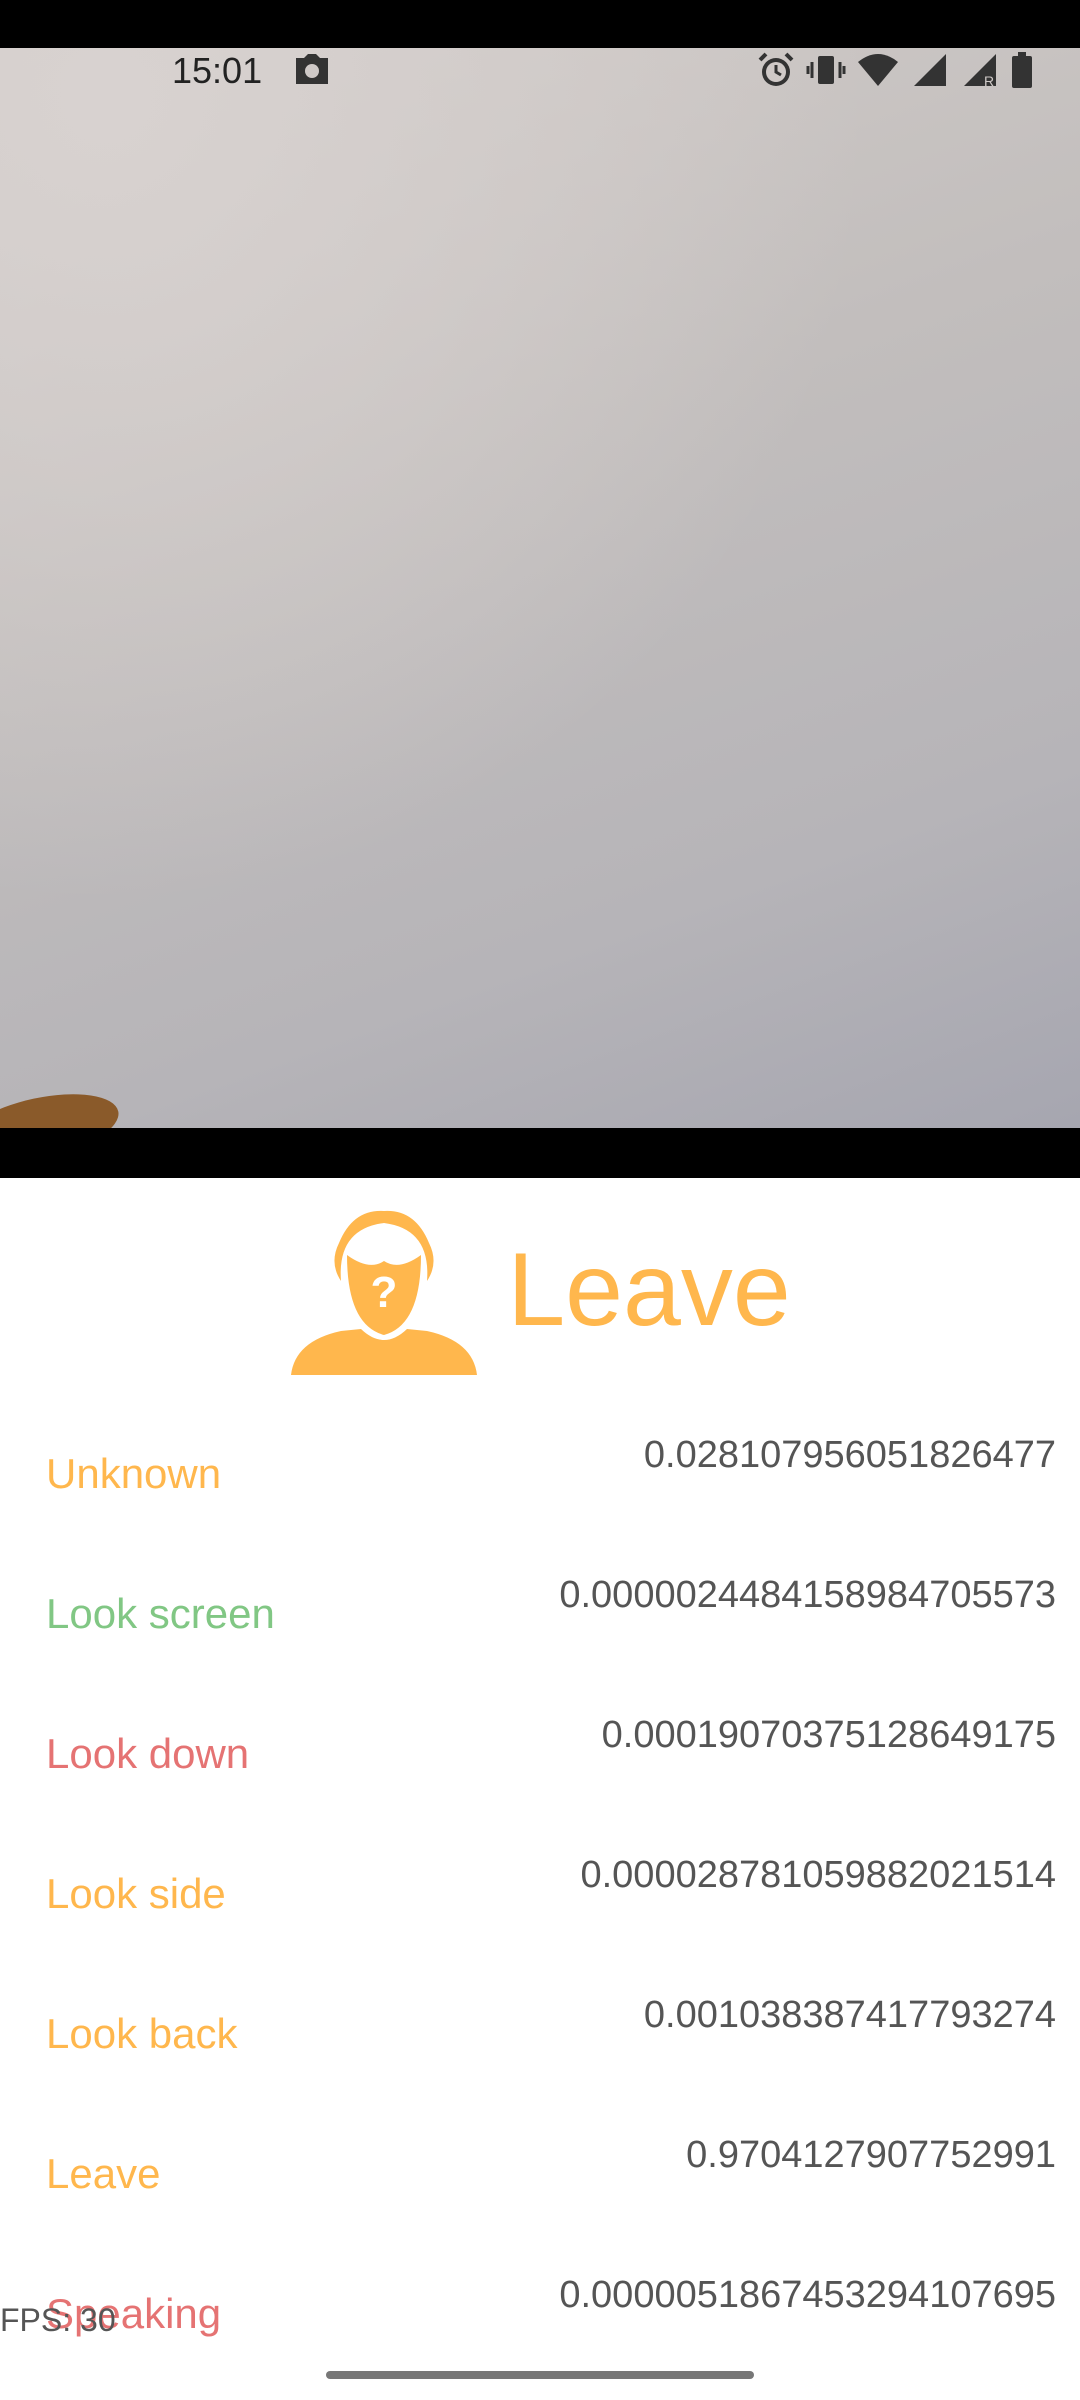 The height and width of the screenshot is (2400, 1080). What do you see at coordinates (649, 1289) in the screenshot?
I see `result-title: Leave` at bounding box center [649, 1289].